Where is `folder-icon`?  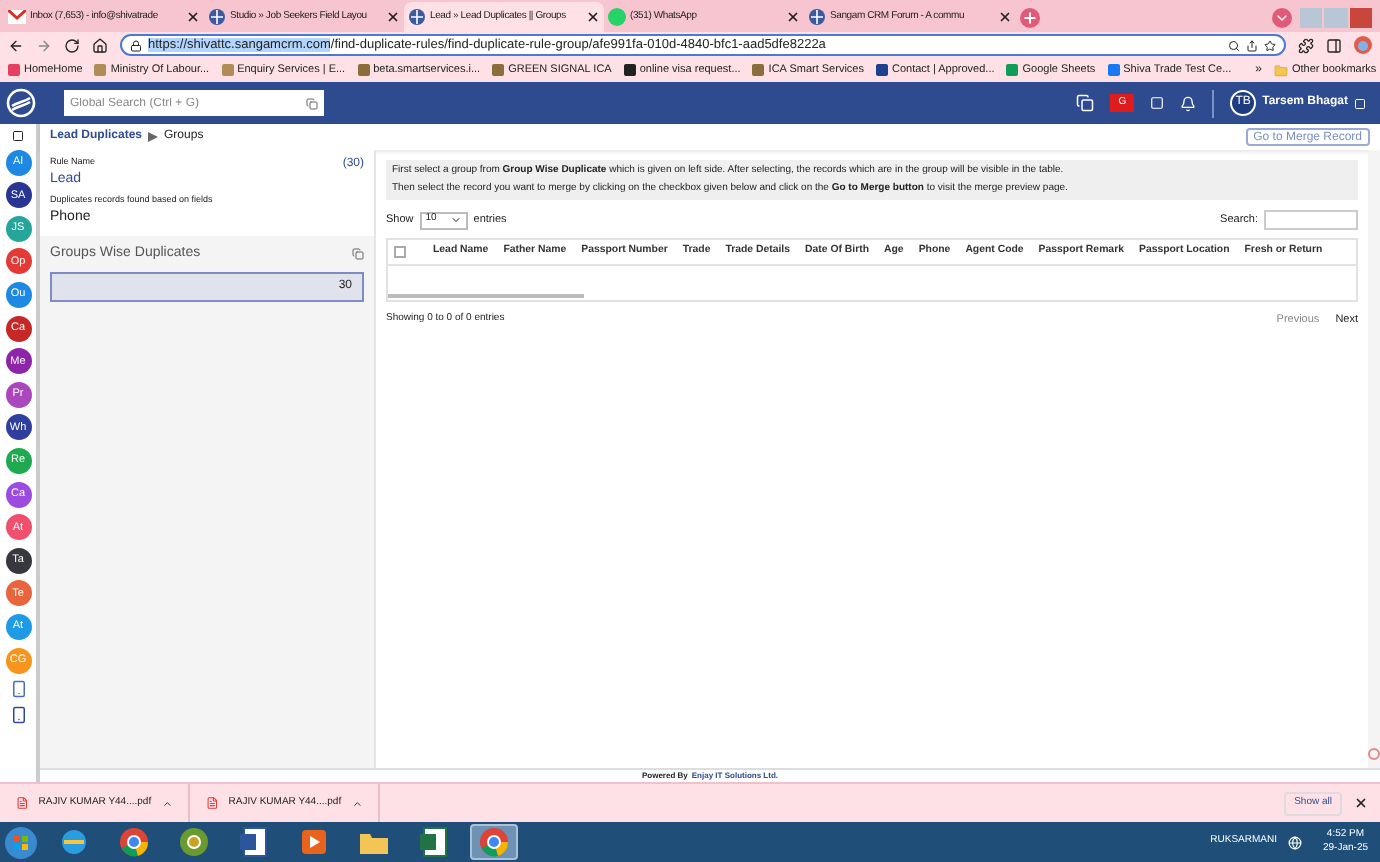 folder-icon is located at coordinates (1281, 70).